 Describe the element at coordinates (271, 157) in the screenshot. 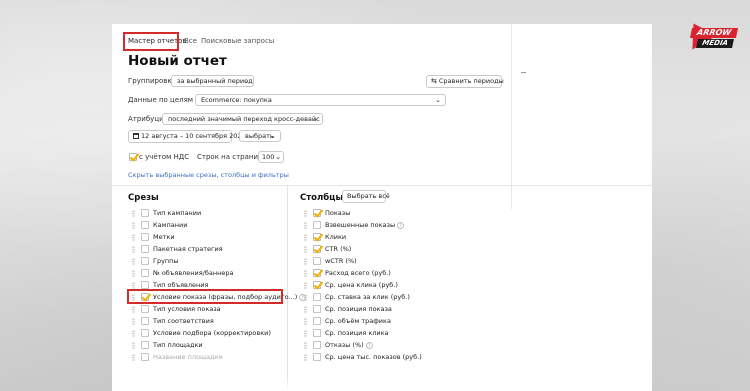

I see `rows-per-page-select: 100 ⌄` at that location.